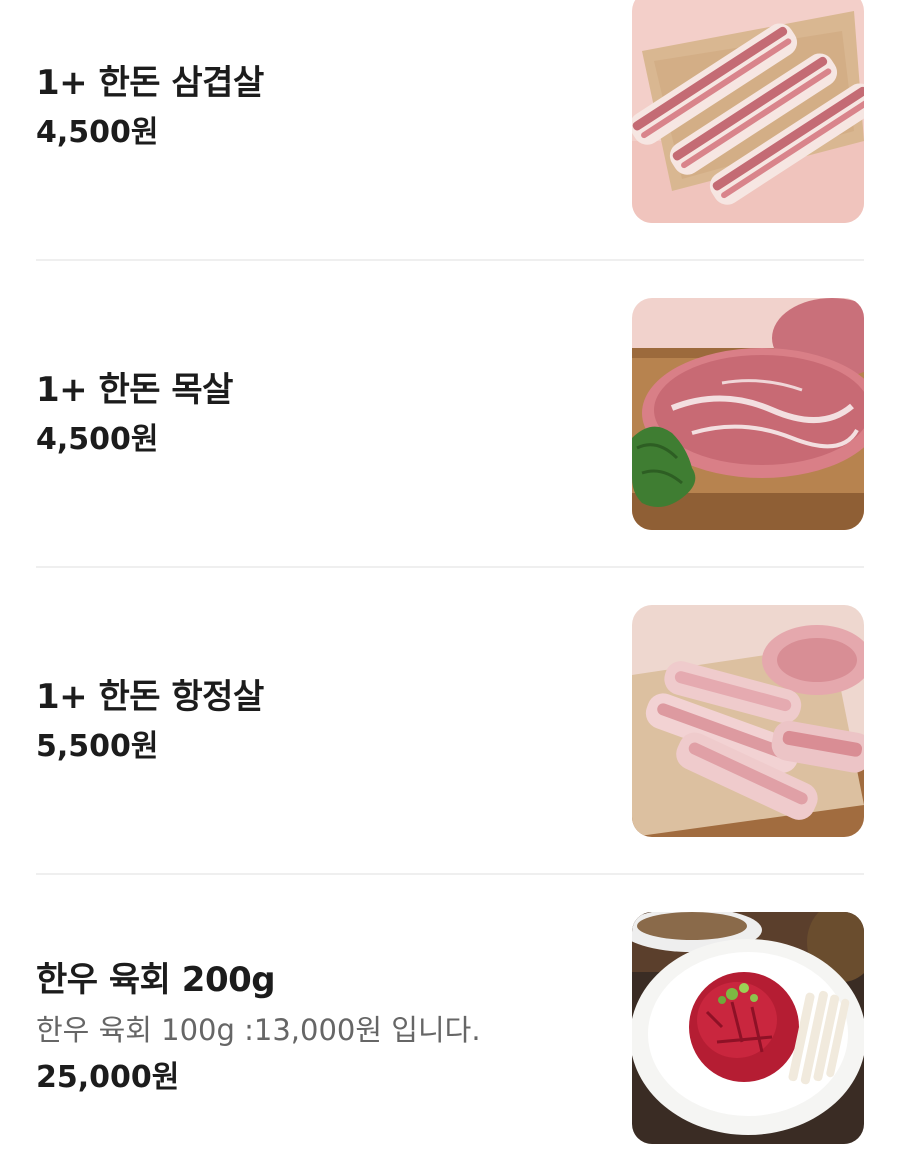 This screenshot has width=900, height=1159. I want to click on menu-item-name: 1+ 한돈 항정살, so click(150, 697).